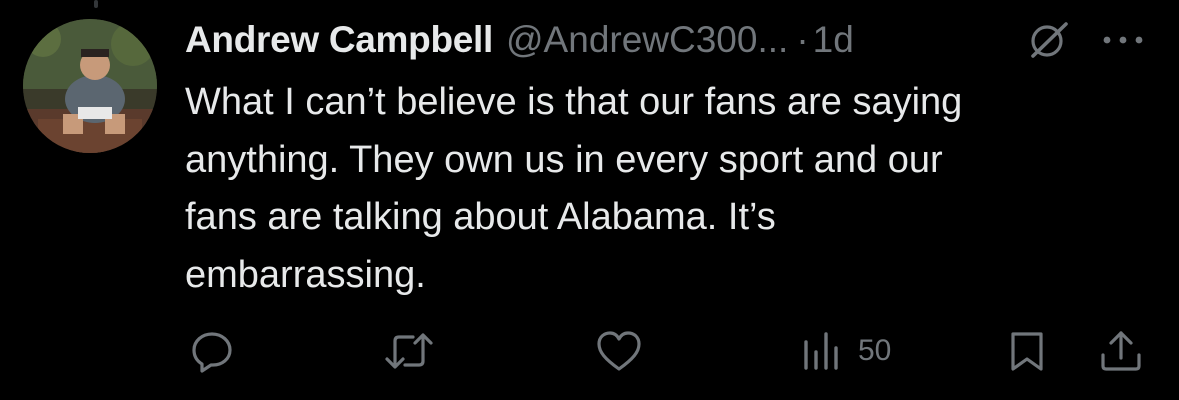 The image size is (1179, 400). Describe the element at coordinates (1123, 40) in the screenshot. I see `more-icon` at that location.